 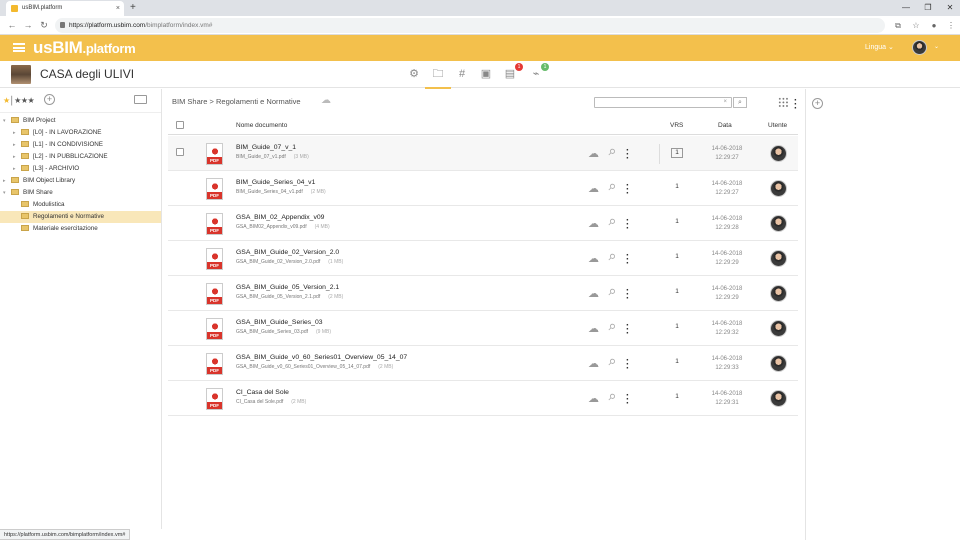 I want to click on document-name: GSA_BIM_Guide_05_Version_2.1, so click(x=287, y=287).